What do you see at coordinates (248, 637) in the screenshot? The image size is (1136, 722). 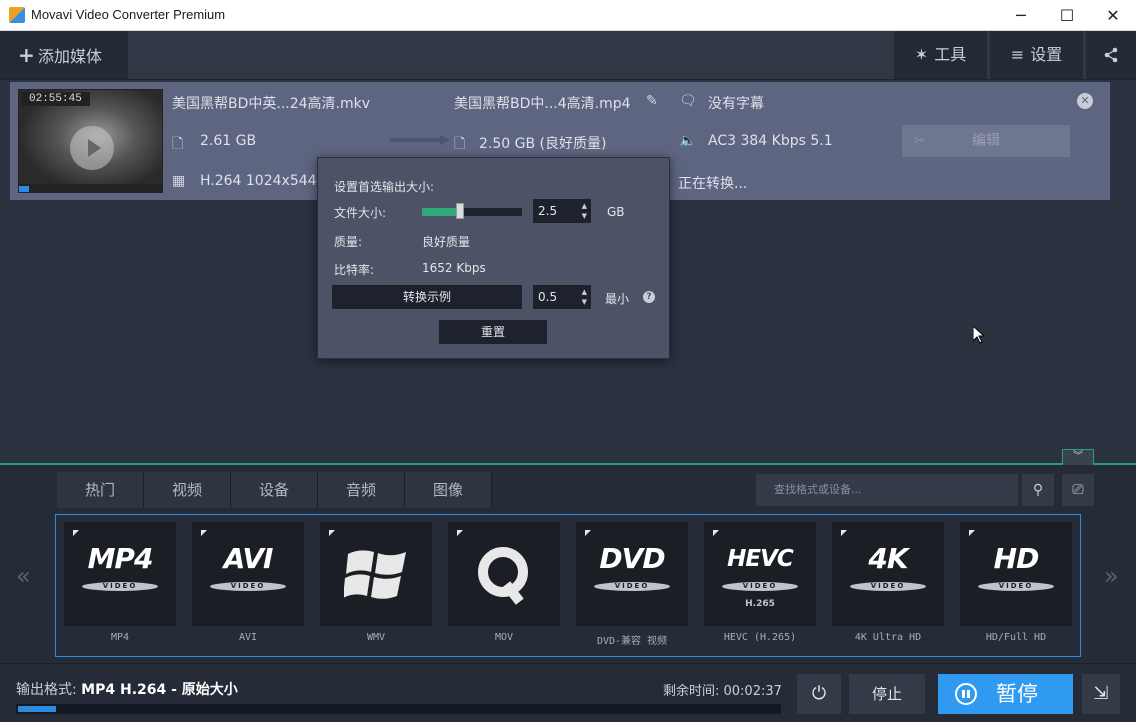 I see `format-label: AVI` at bounding box center [248, 637].